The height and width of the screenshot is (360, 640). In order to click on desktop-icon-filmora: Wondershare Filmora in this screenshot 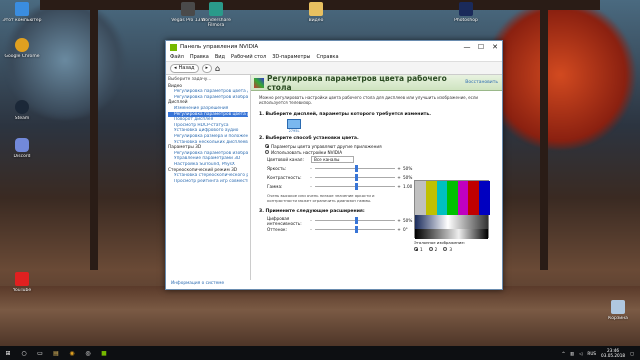, I will do `click(216, 15)`.